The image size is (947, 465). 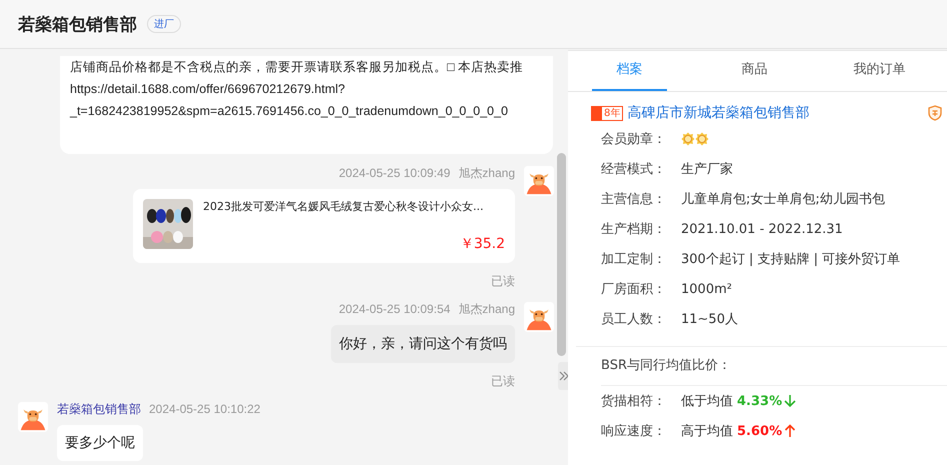 What do you see at coordinates (759, 431) in the screenshot?
I see `percent-value: 5.60%` at bounding box center [759, 431].